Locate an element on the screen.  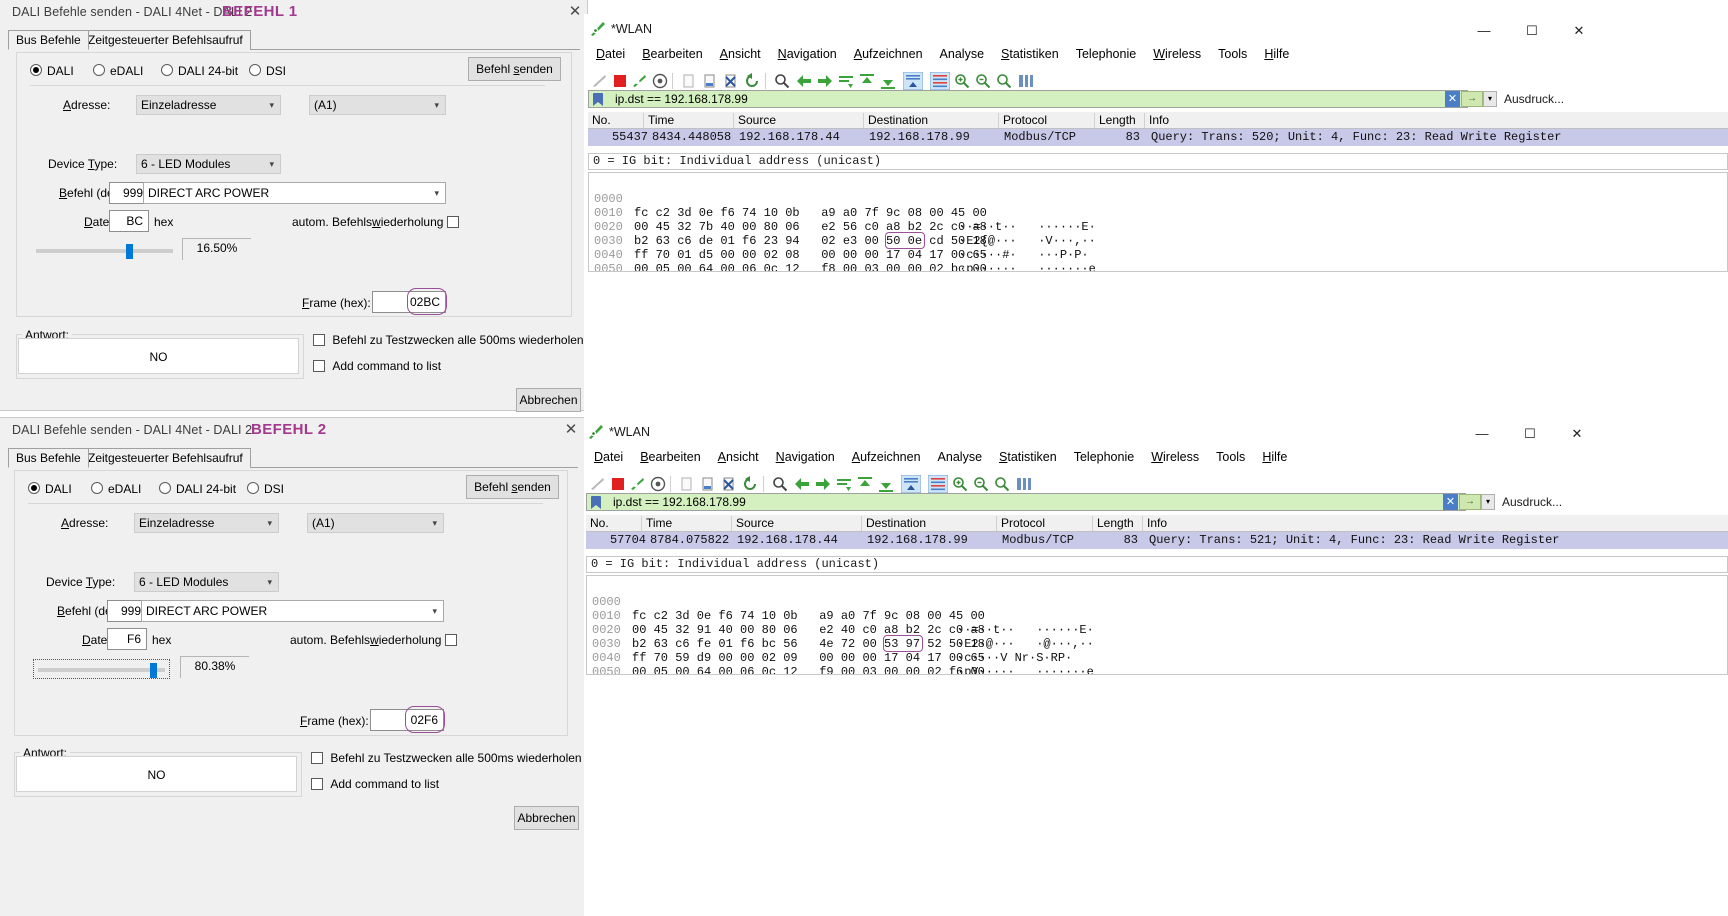
bookmark-icon is located at coordinates (596, 502).